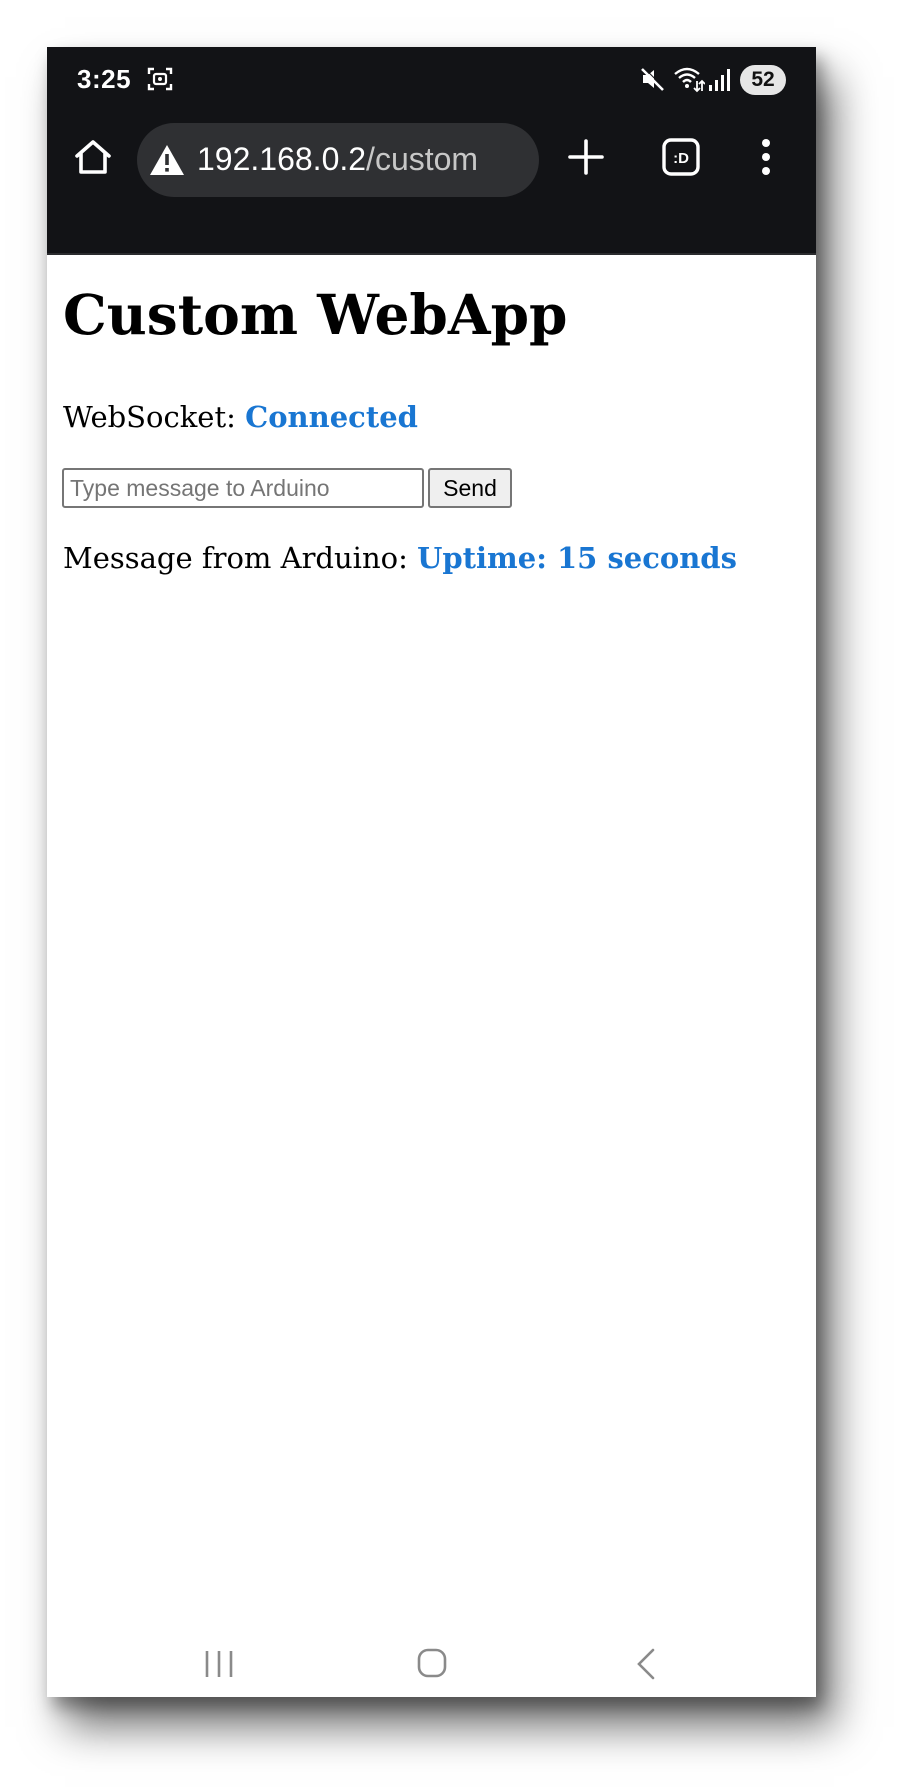 Image resolution: width=911 pixels, height=1792 pixels. What do you see at coordinates (653, 79) in the screenshot?
I see `mute-icon` at bounding box center [653, 79].